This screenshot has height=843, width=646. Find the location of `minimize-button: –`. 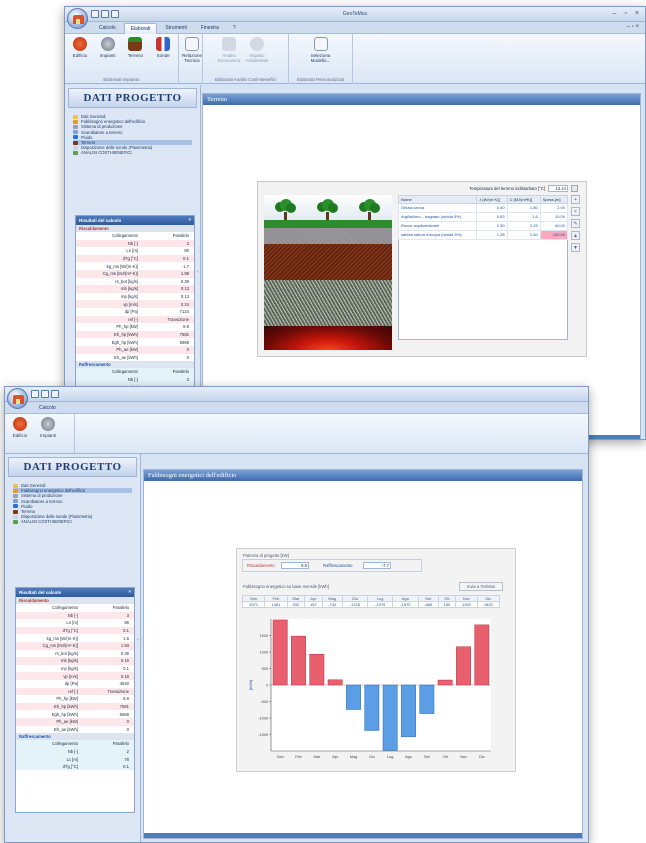

minimize-button: – is located at coordinates (615, 13).